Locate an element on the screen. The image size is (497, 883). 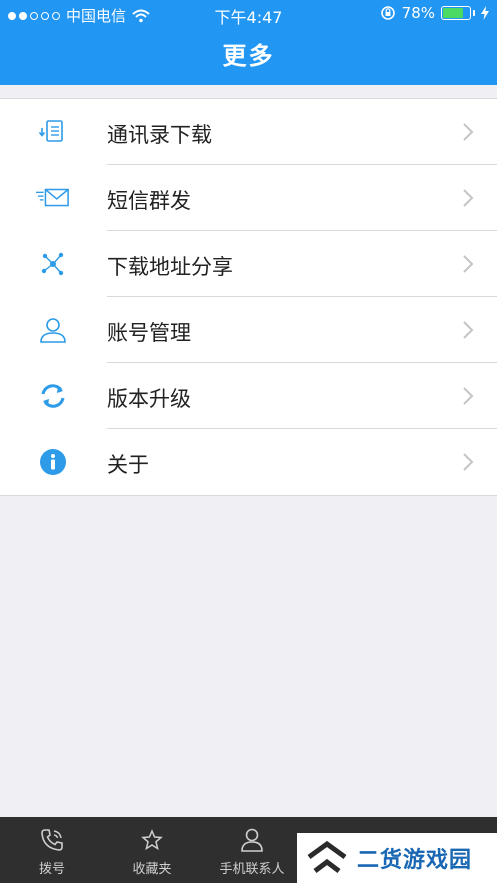
menu-item-contacts-download: 通讯录下载 is located at coordinates (248, 132).